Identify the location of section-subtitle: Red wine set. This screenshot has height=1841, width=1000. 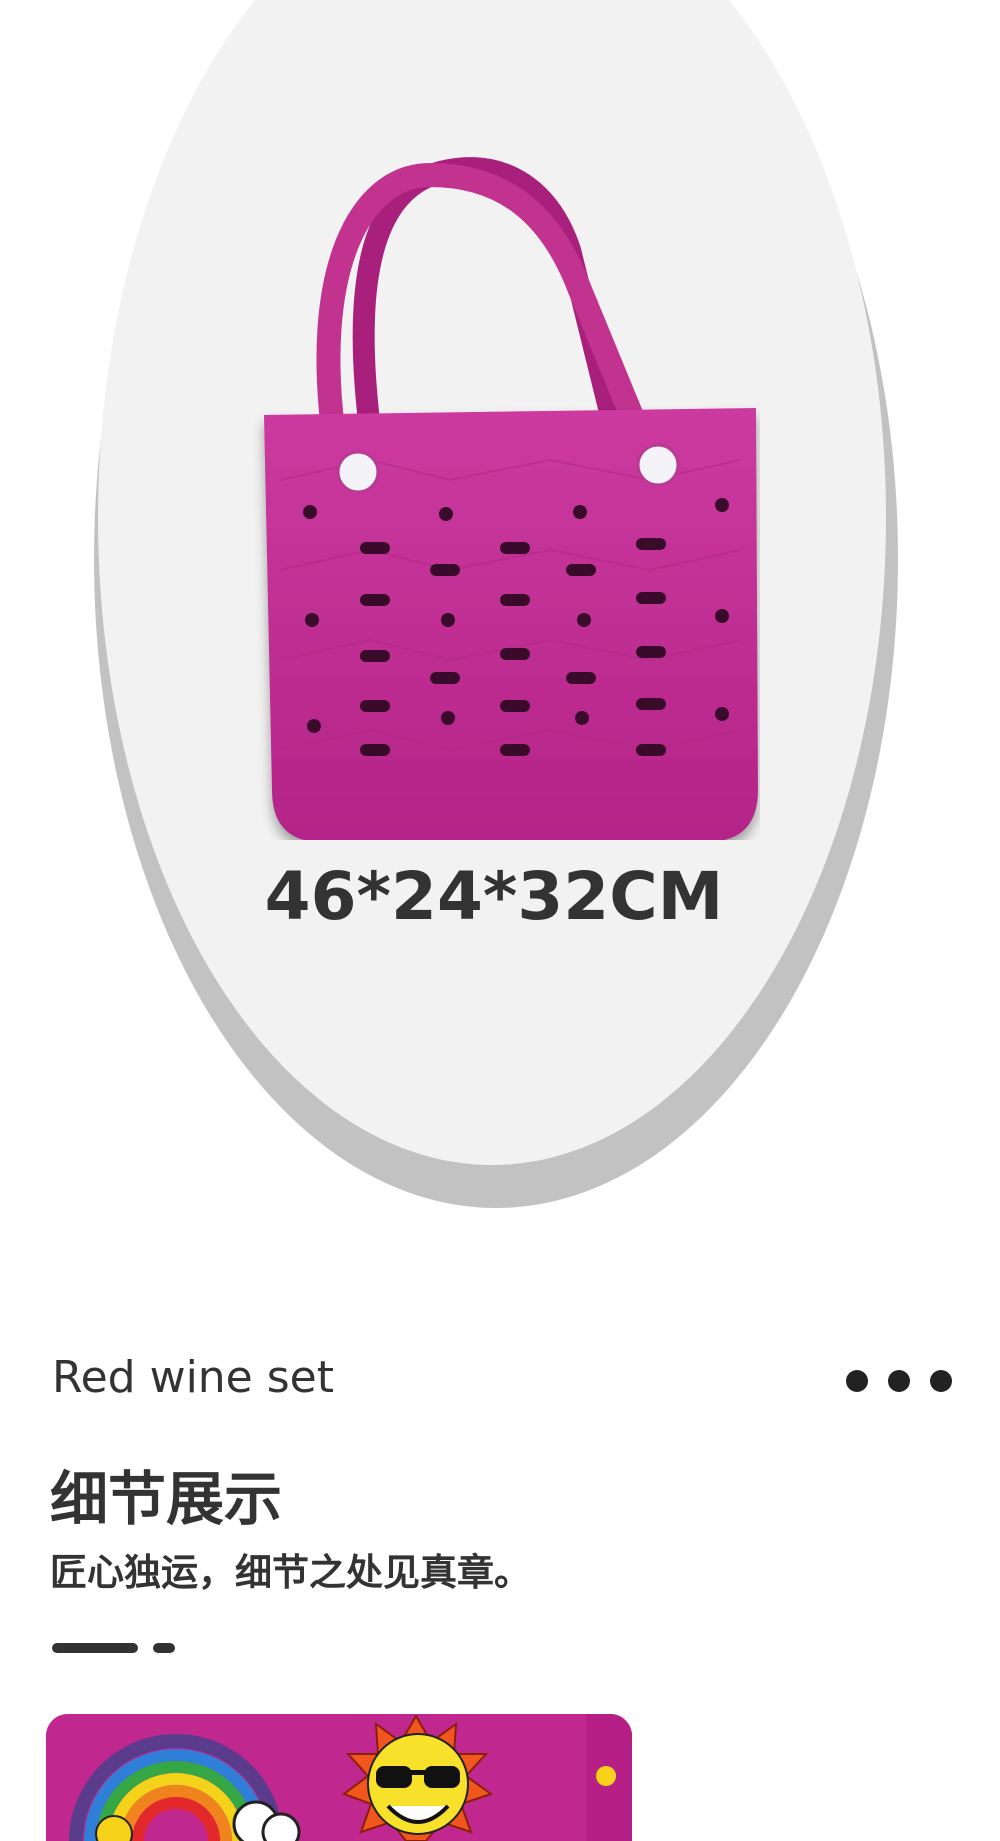
(193, 1377).